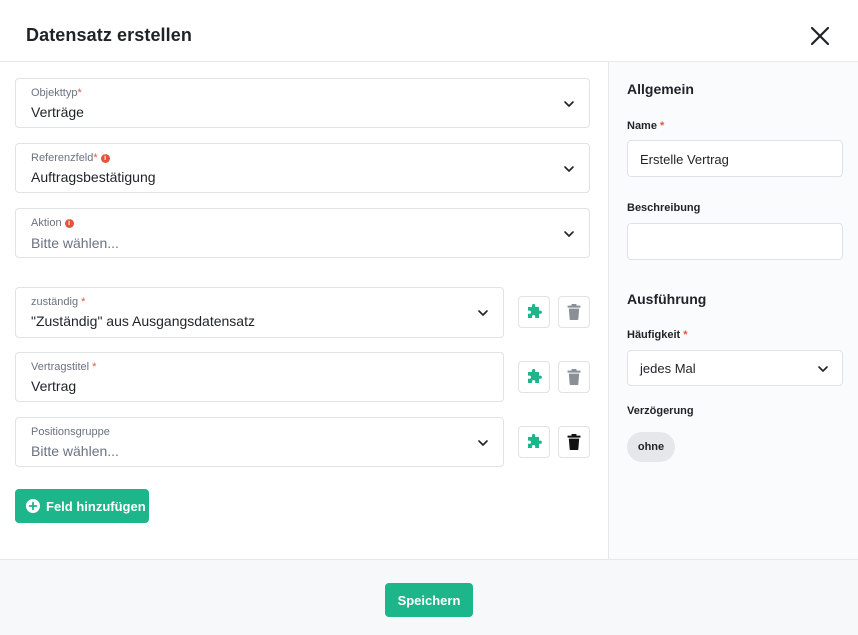 This screenshot has width=858, height=635. What do you see at coordinates (57, 112) in the screenshot?
I see `objekttyp-value: Verträge` at bounding box center [57, 112].